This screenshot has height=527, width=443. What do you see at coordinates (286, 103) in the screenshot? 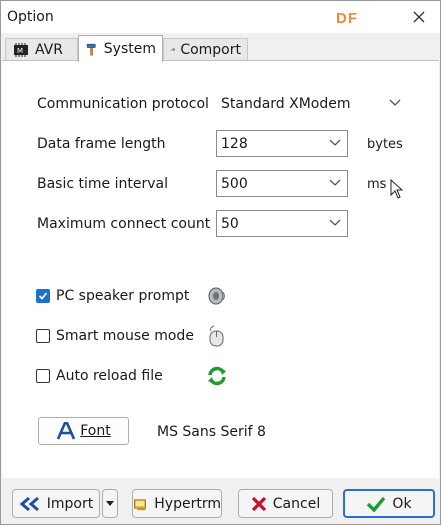
I see `protocol-value: Standard XModem` at bounding box center [286, 103].